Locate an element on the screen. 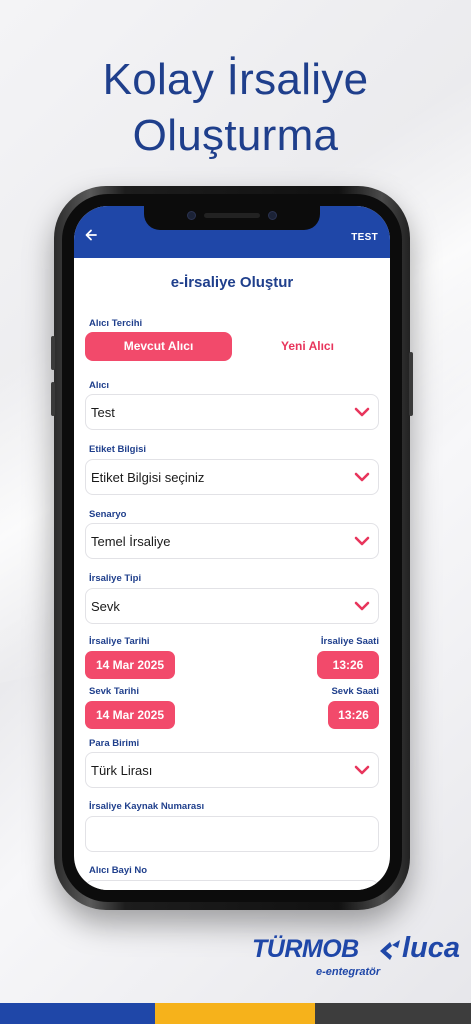 The height and width of the screenshot is (1024, 471). dealer-no-input is located at coordinates (232, 885).